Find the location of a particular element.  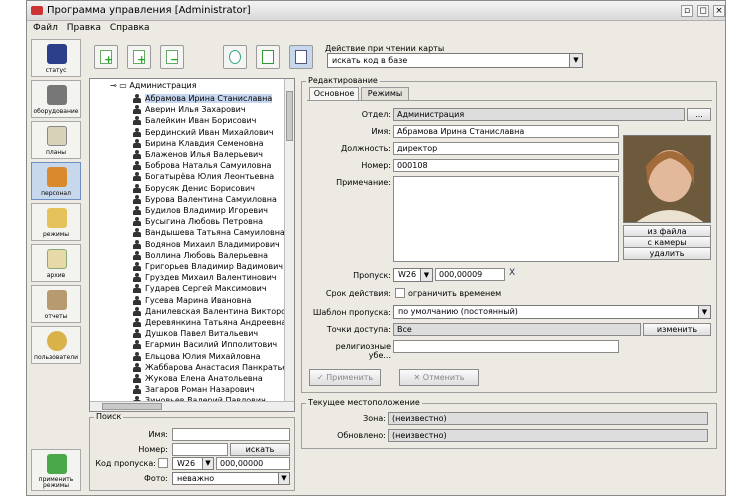

tree-root: ⊸ ▭ Администрация is located at coordinates (153, 85).